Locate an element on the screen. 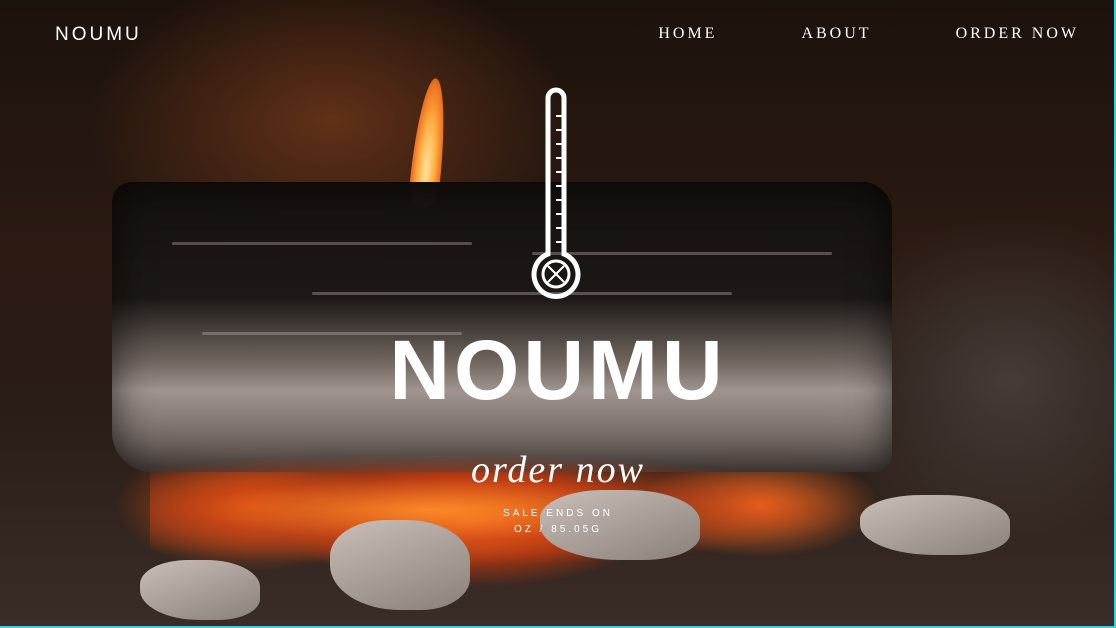  sale-line: OZ / 85.05G is located at coordinates (558, 529).